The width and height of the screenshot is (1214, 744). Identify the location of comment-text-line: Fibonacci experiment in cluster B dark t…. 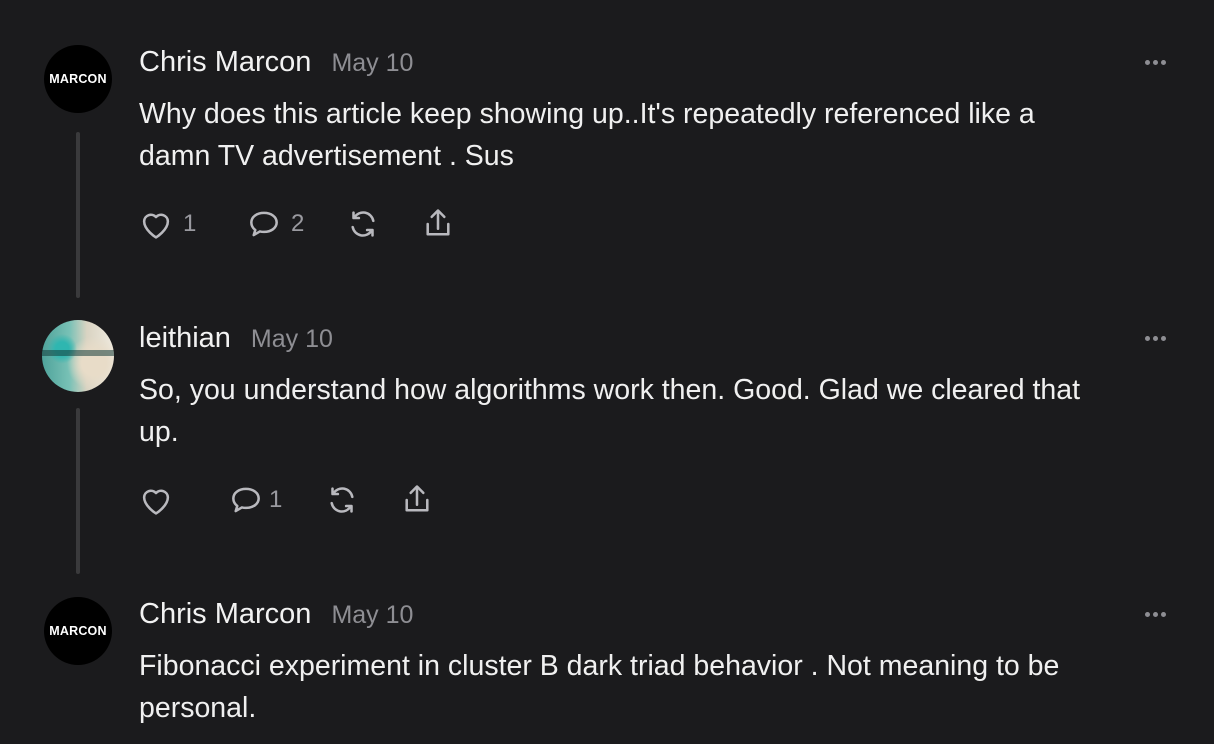
(599, 666).